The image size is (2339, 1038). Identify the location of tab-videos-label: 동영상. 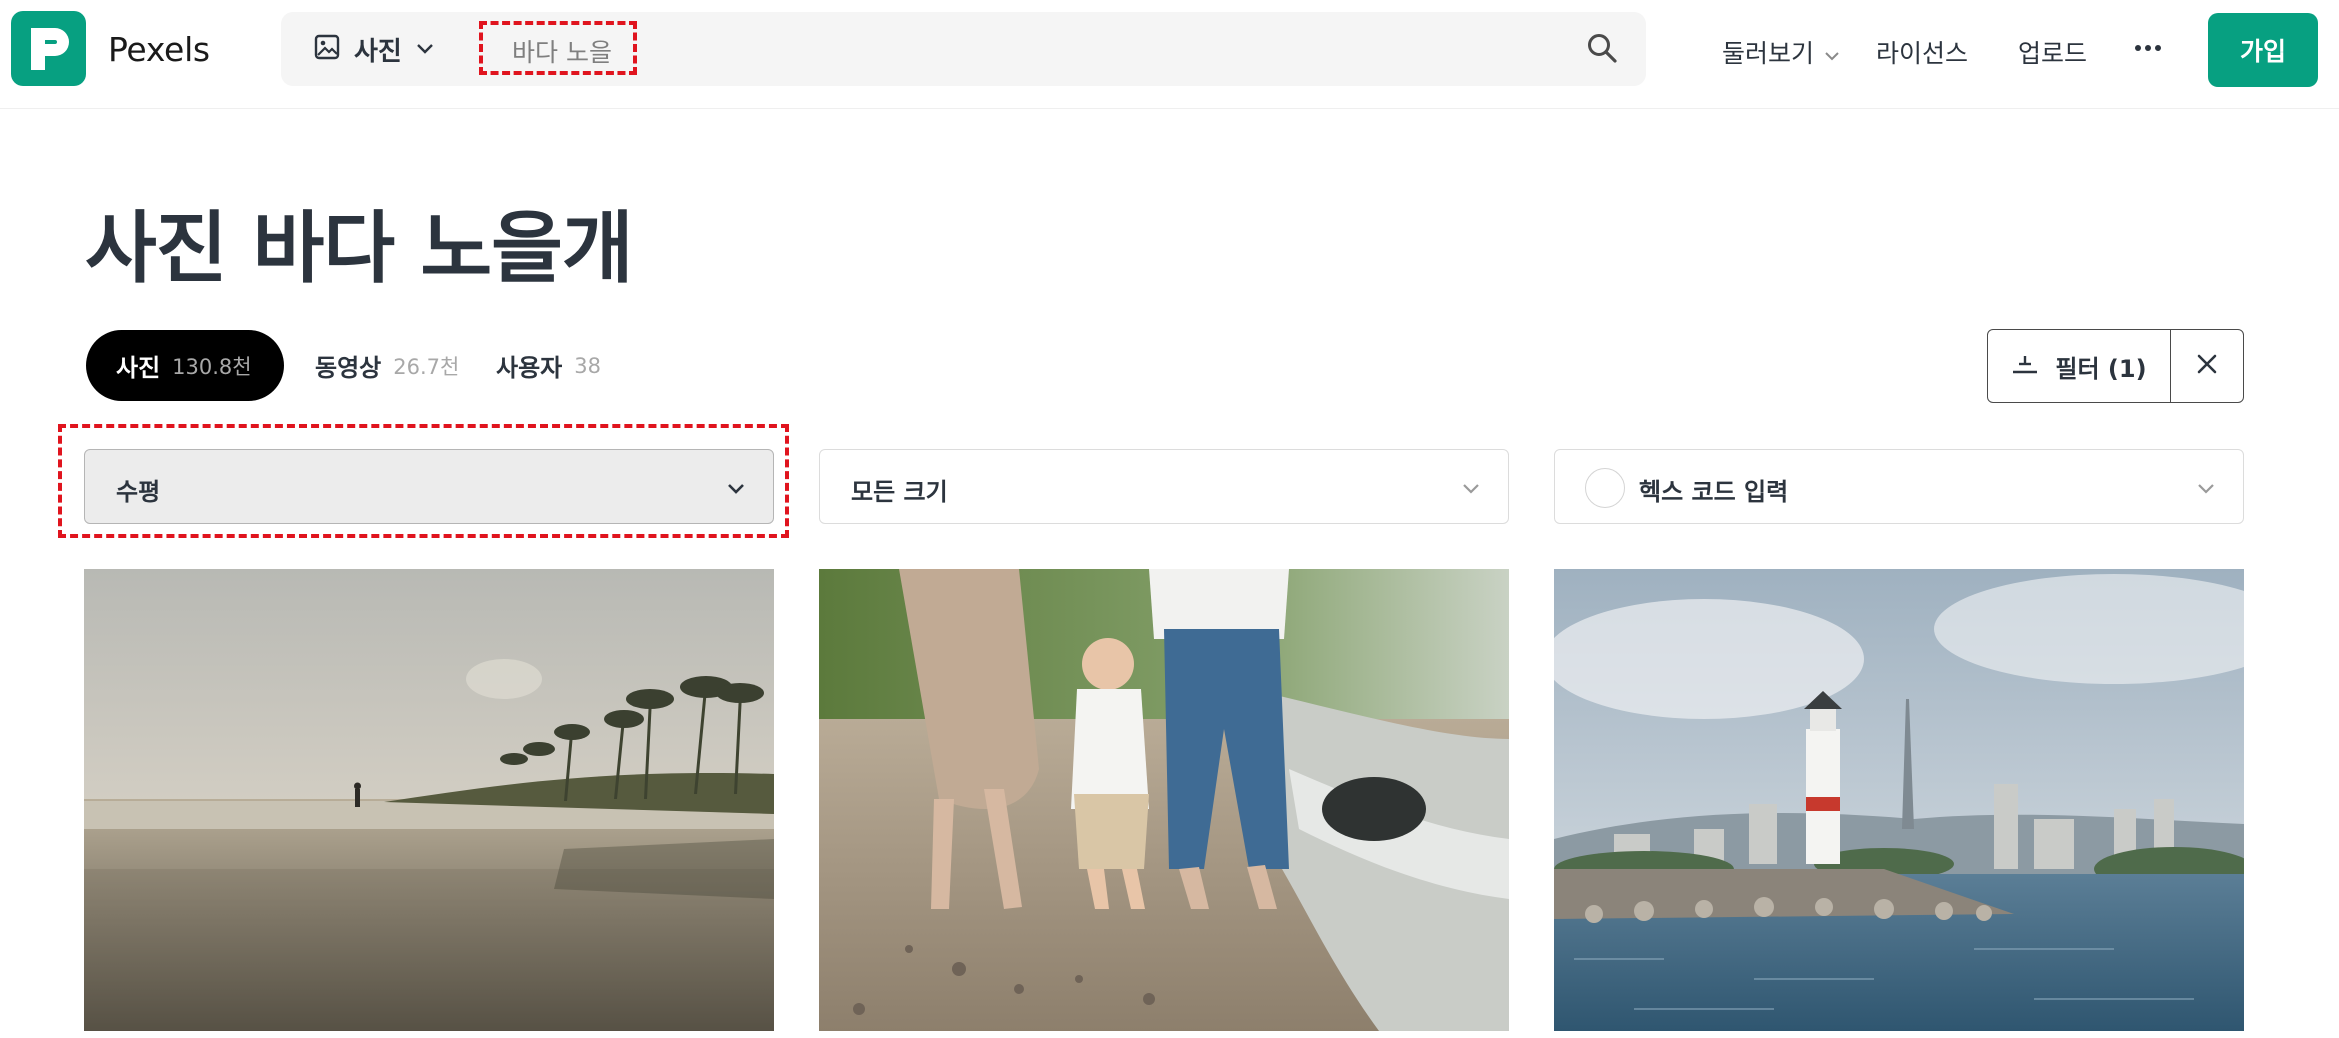
(348, 368).